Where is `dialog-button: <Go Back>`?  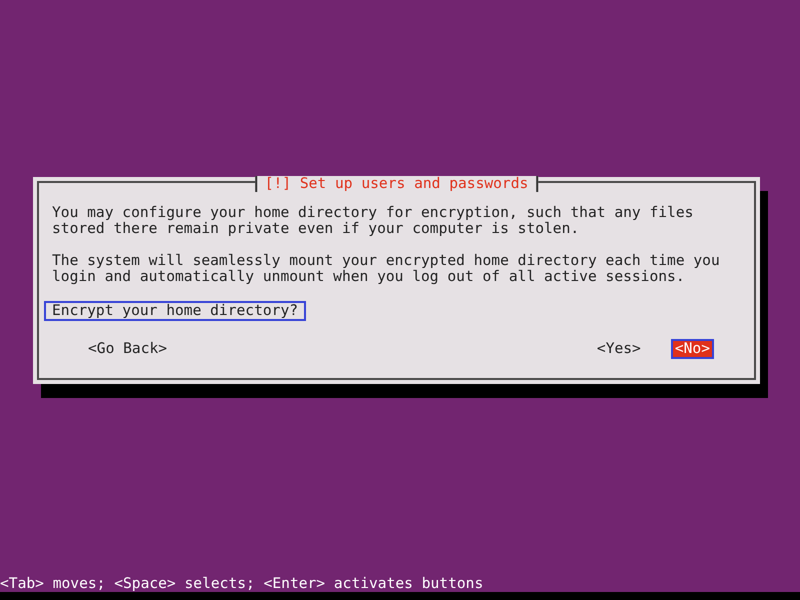 dialog-button: <Go Back> is located at coordinates (128, 349).